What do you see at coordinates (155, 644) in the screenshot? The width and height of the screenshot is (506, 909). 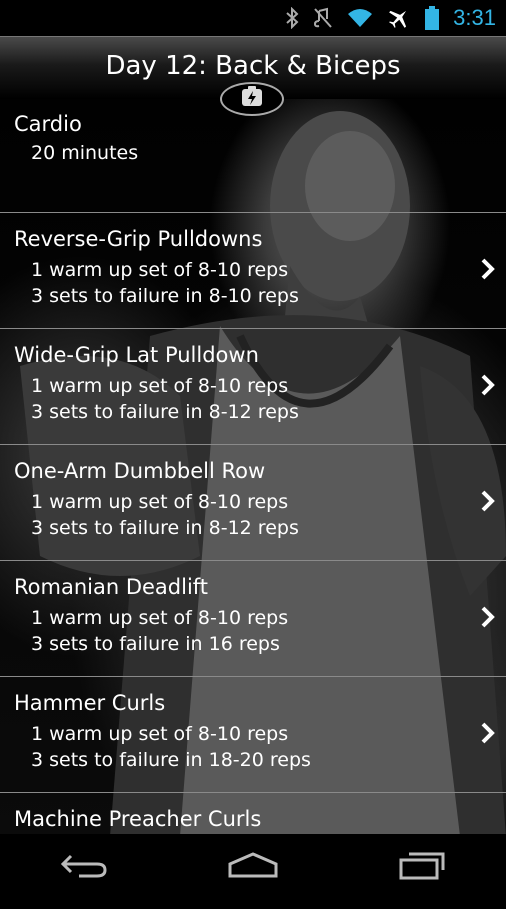 I see `exercise-detail: 3 sets to failure in 16 reps` at bounding box center [155, 644].